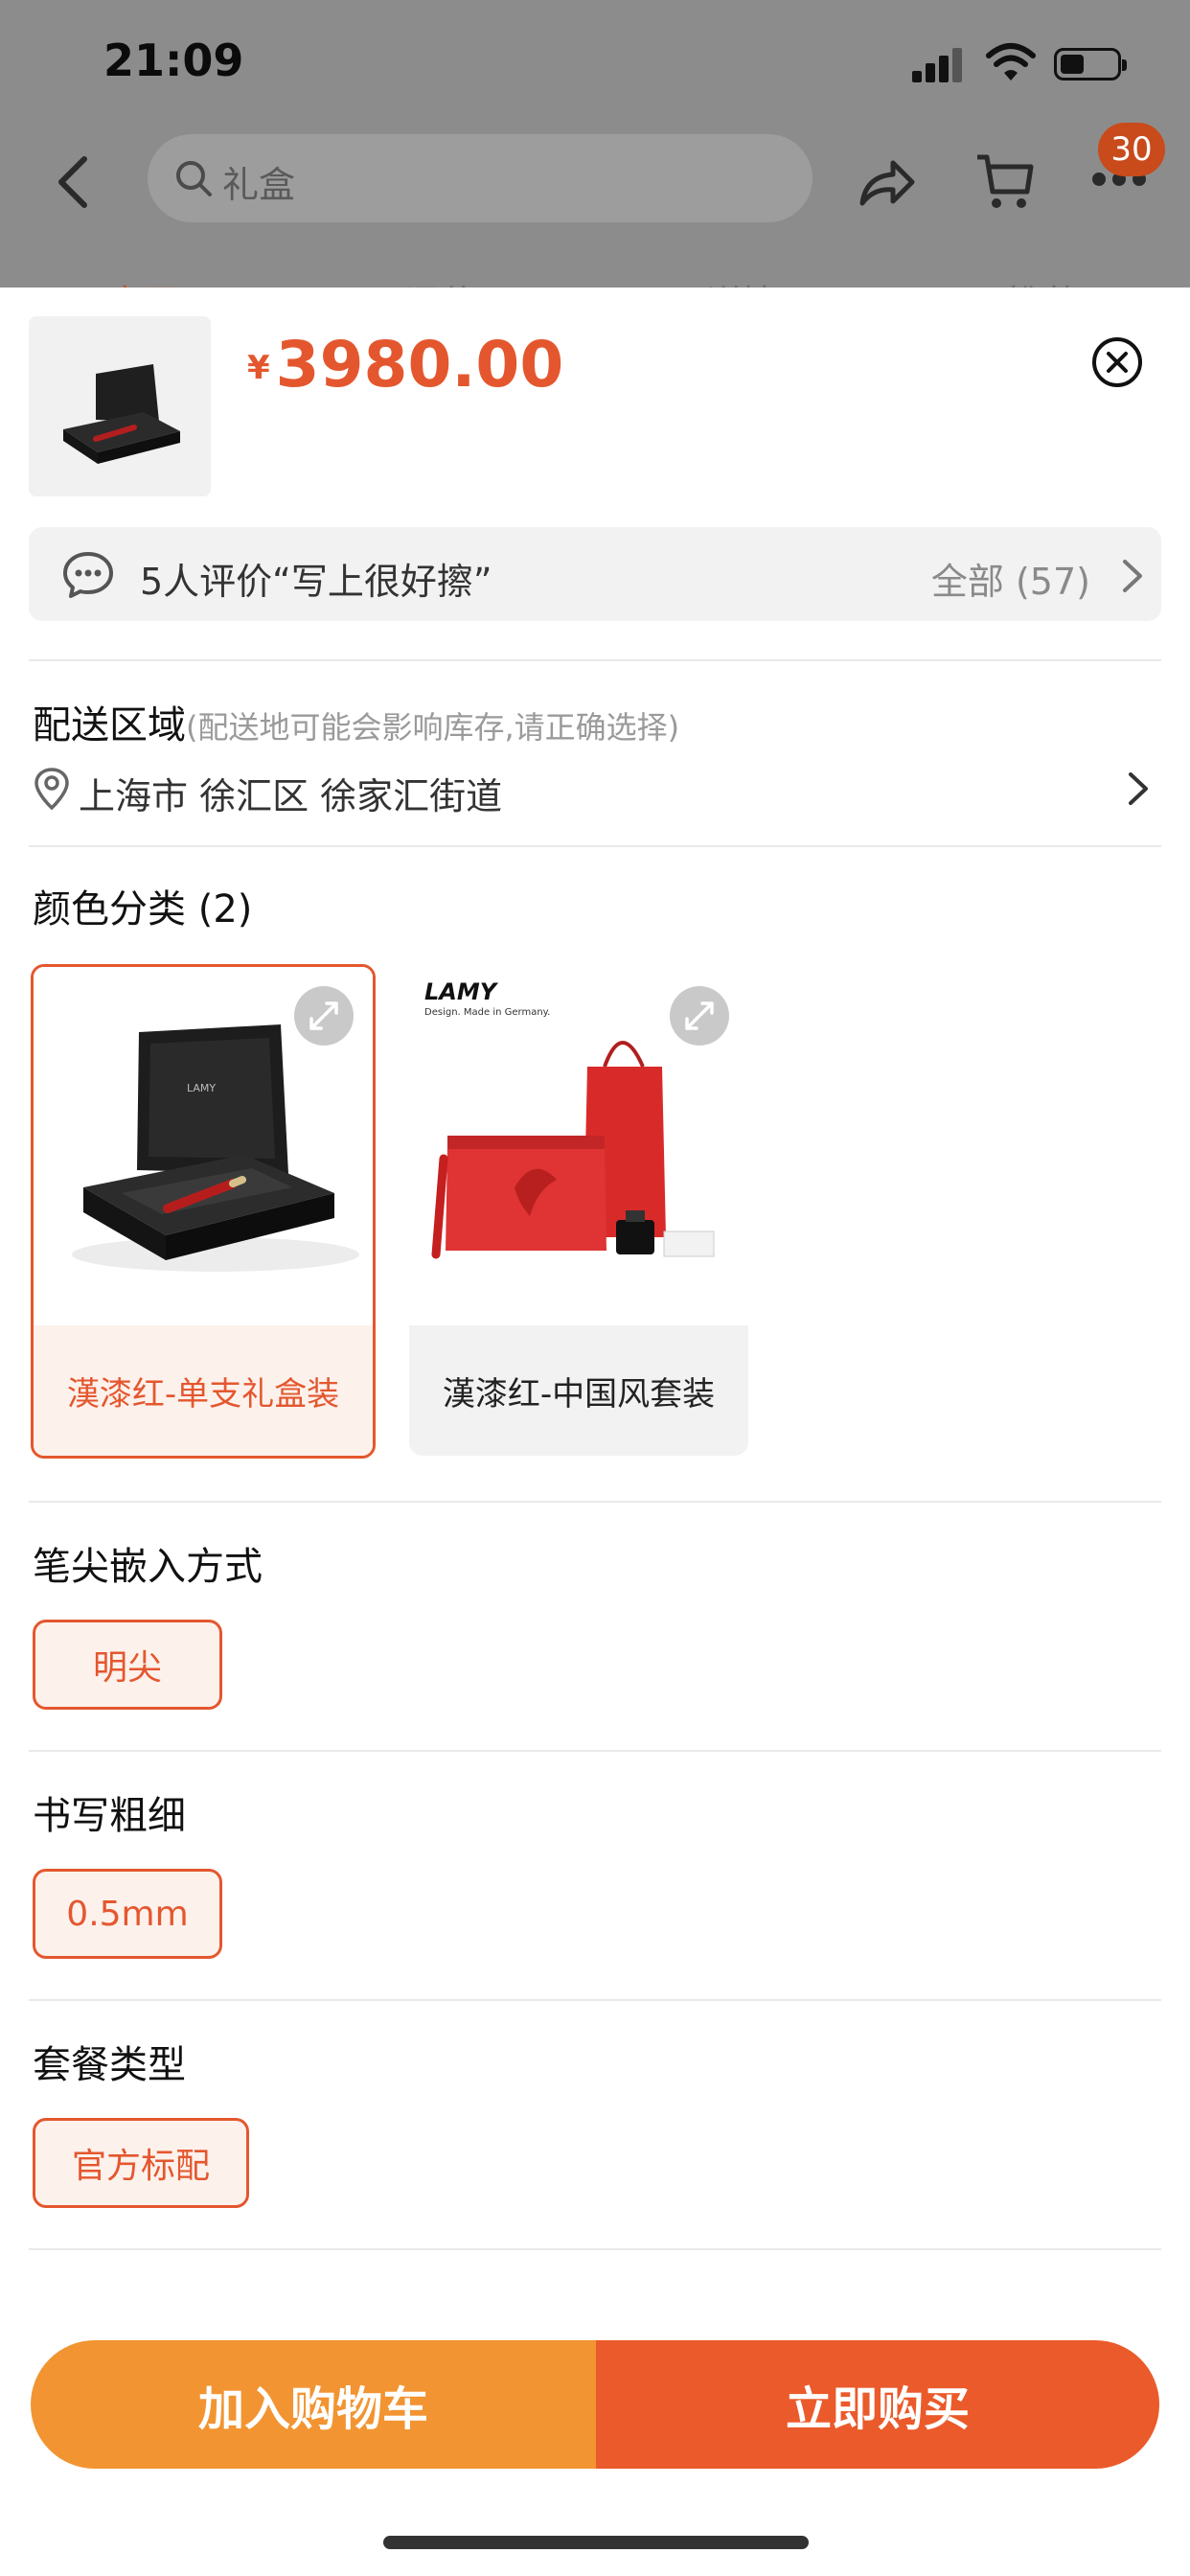 This screenshot has height=2576, width=1190. Describe the element at coordinates (596, 2542) in the screenshot. I see `home-indicator` at that location.